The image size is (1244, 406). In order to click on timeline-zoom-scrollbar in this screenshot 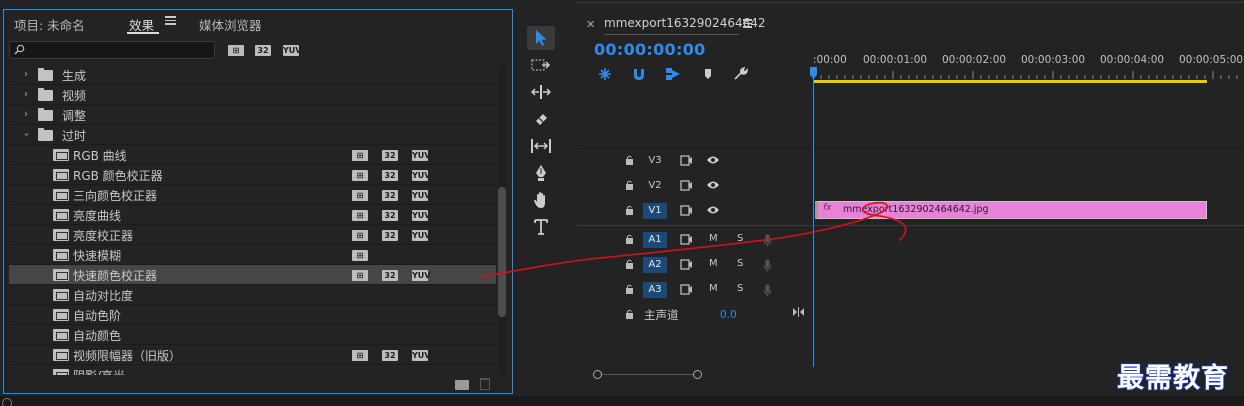, I will do `click(647, 374)`.